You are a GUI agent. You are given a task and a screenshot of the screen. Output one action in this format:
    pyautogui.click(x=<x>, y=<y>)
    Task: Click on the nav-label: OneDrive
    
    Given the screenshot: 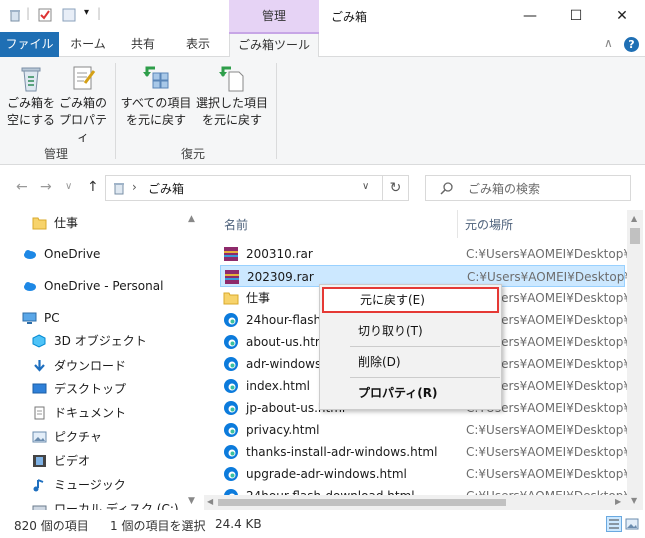 What is the action you would take?
    pyautogui.click(x=72, y=254)
    